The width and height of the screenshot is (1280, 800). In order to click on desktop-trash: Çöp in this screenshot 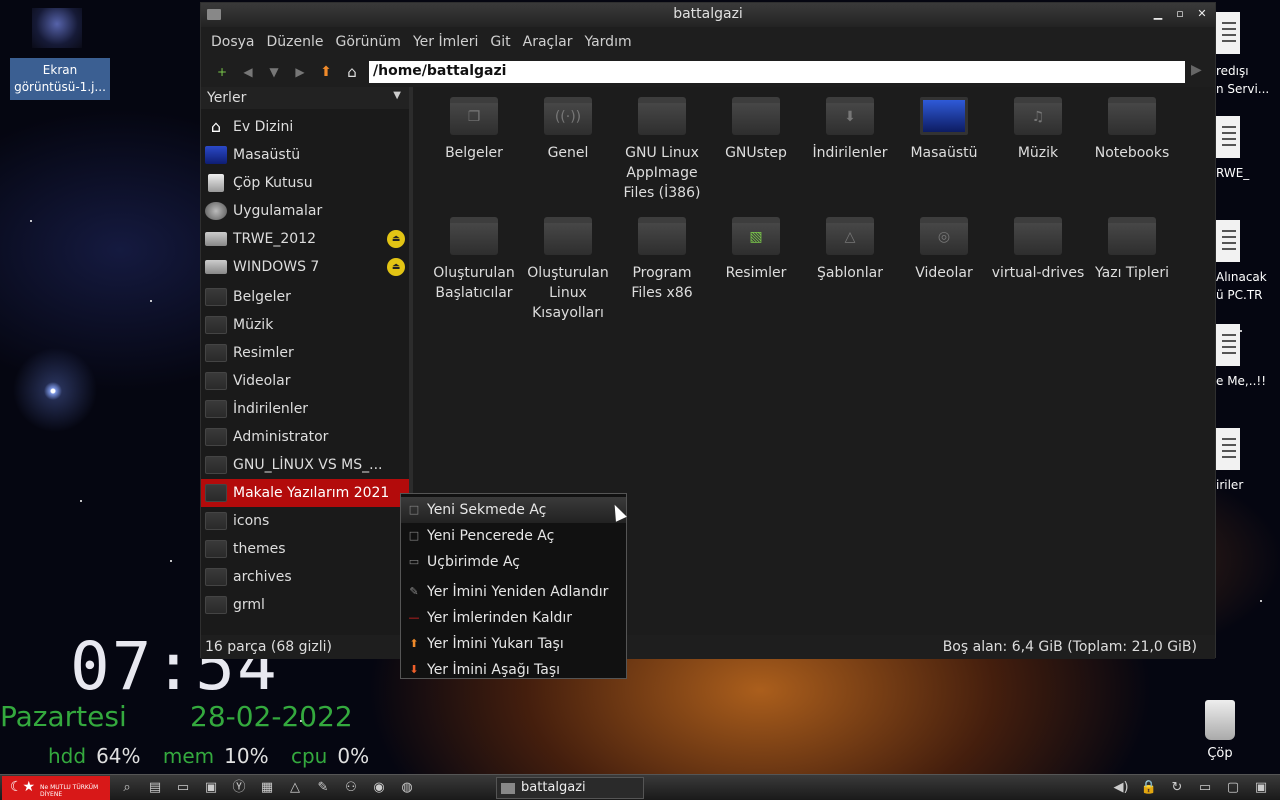, I will do `click(1220, 730)`.